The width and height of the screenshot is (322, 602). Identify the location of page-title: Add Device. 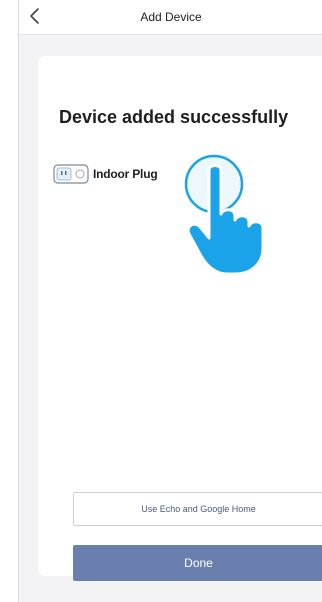
(171, 17).